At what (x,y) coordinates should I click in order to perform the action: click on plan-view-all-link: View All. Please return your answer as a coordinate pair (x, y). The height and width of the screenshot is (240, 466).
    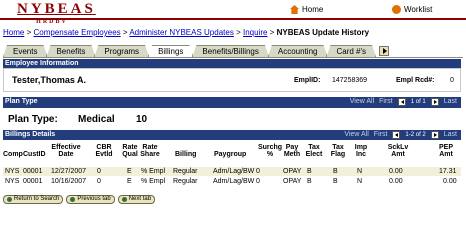
    Looking at the image, I should click on (362, 102).